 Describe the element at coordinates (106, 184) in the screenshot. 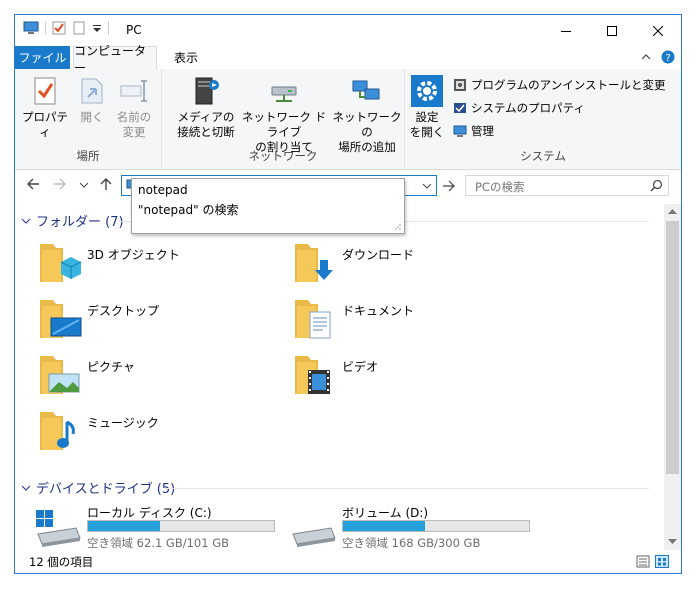

I see `up-arrow-icon` at that location.